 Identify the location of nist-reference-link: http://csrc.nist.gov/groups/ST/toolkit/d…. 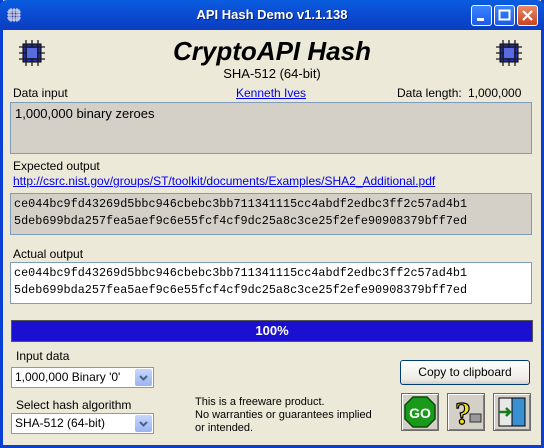
(224, 181).